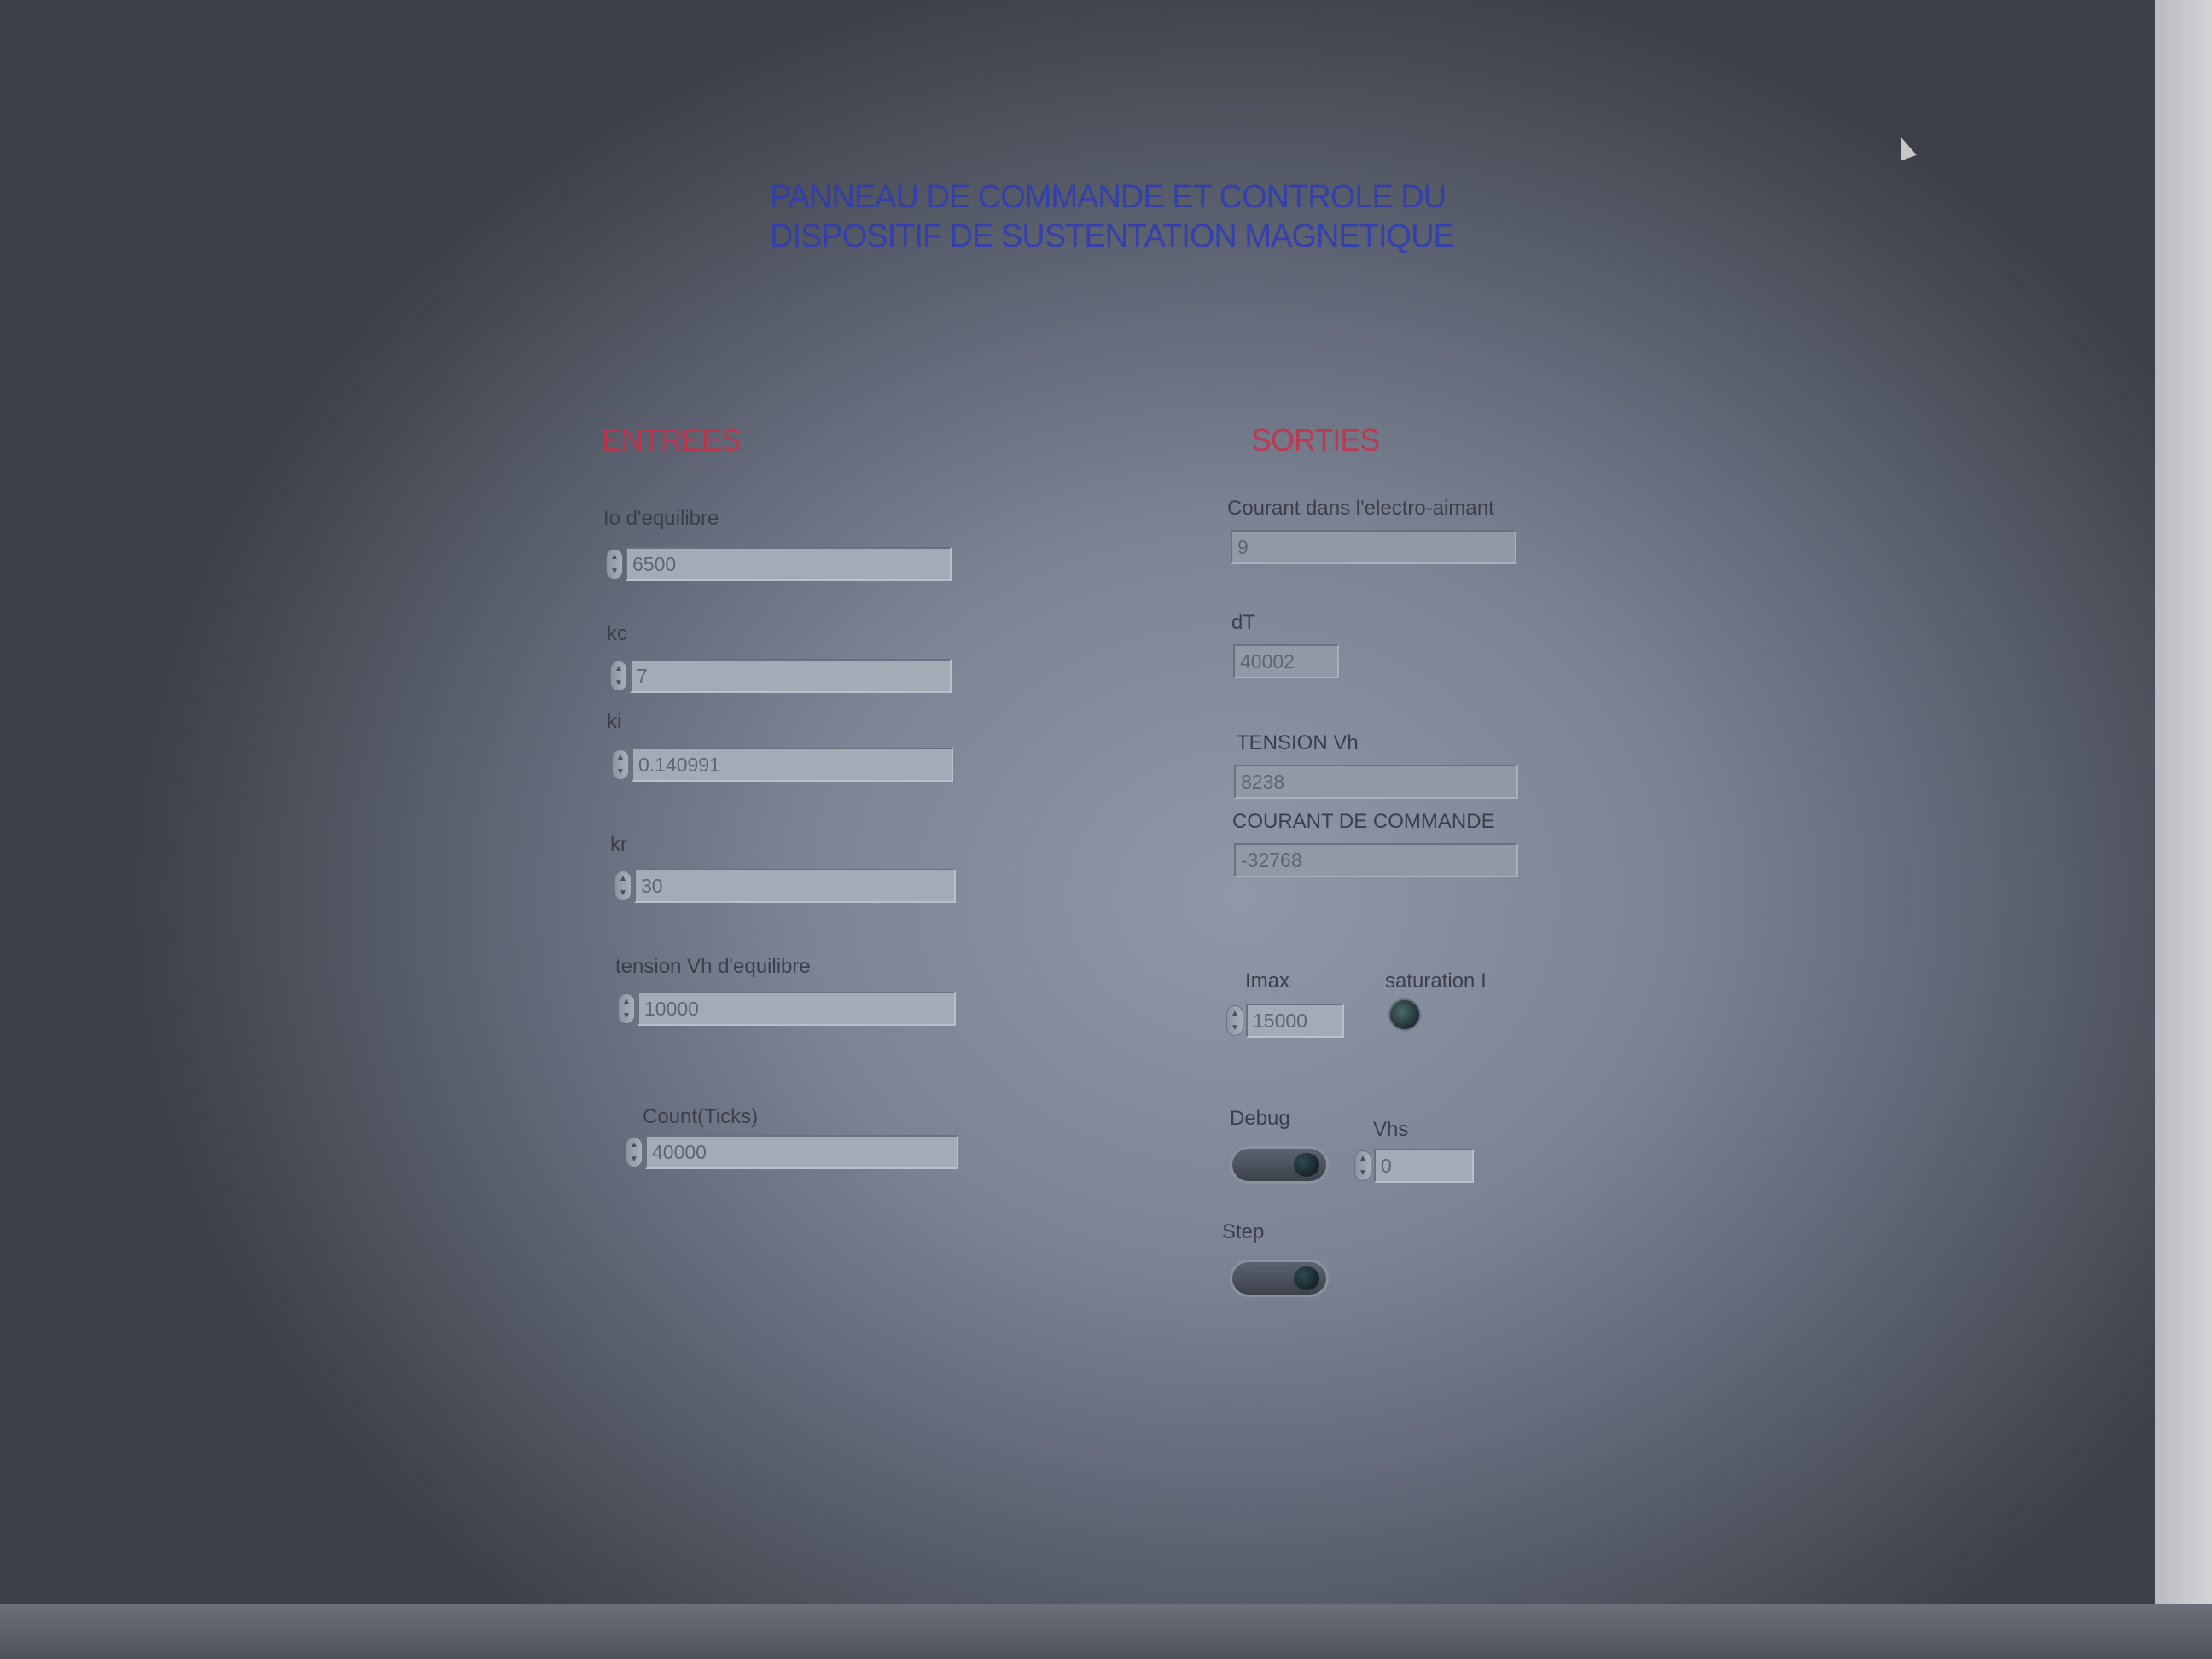 This screenshot has width=2212, height=1659. What do you see at coordinates (1243, 1231) in the screenshot?
I see `step-label: Step` at bounding box center [1243, 1231].